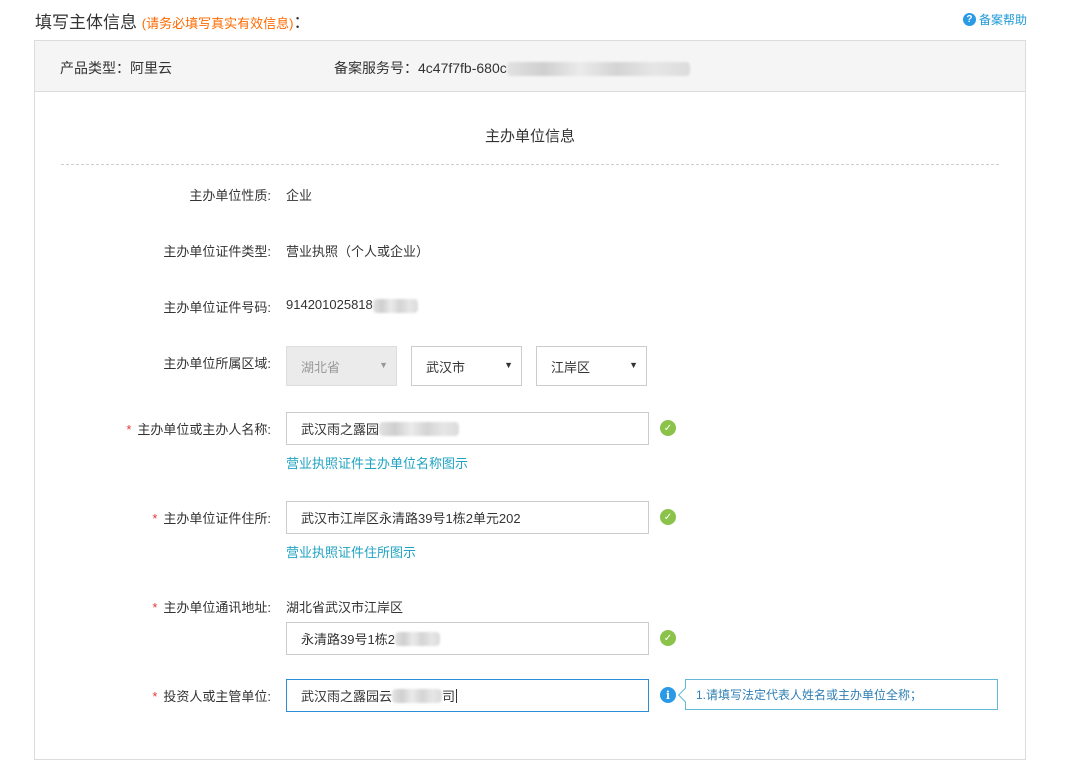 The image size is (1071, 760). What do you see at coordinates (217, 23) in the screenshot?
I see `page-title-note: (请务必填写真实有效信息)` at bounding box center [217, 23].